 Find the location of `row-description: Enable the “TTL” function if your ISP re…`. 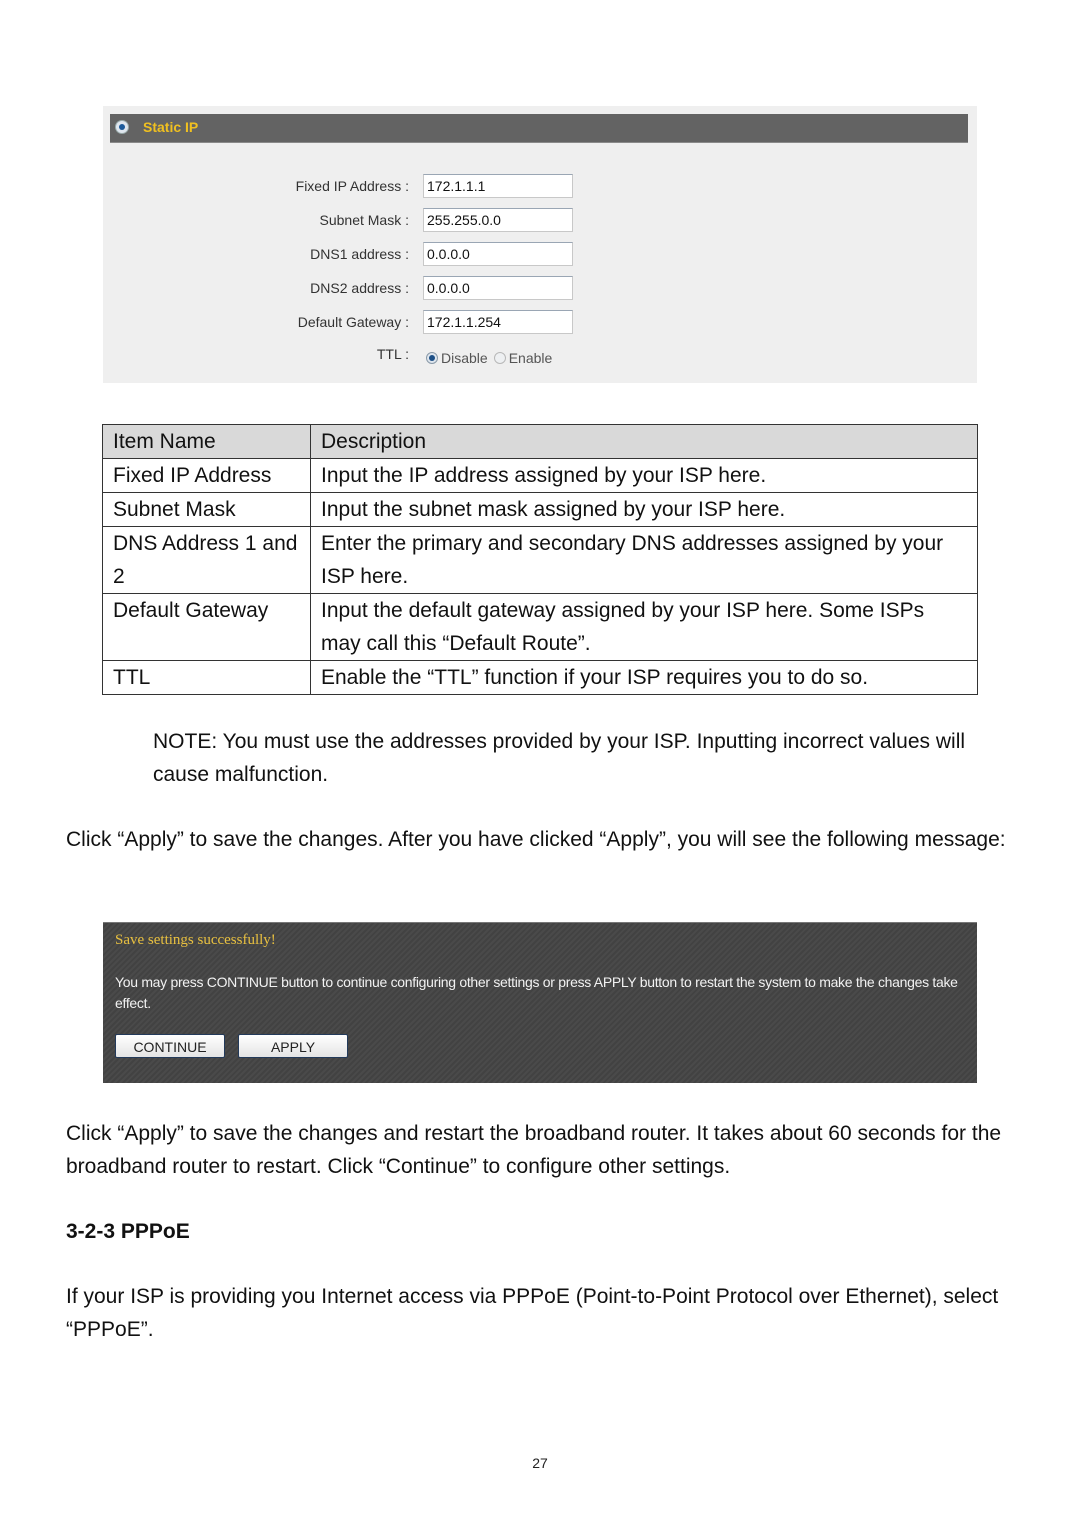

row-description: Enable the “TTL” function if your ISP re… is located at coordinates (644, 677).